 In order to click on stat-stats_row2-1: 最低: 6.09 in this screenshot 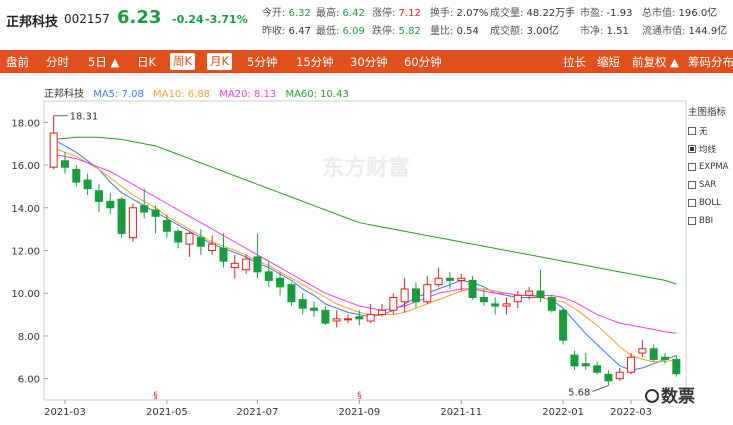, I will do `click(340, 29)`.